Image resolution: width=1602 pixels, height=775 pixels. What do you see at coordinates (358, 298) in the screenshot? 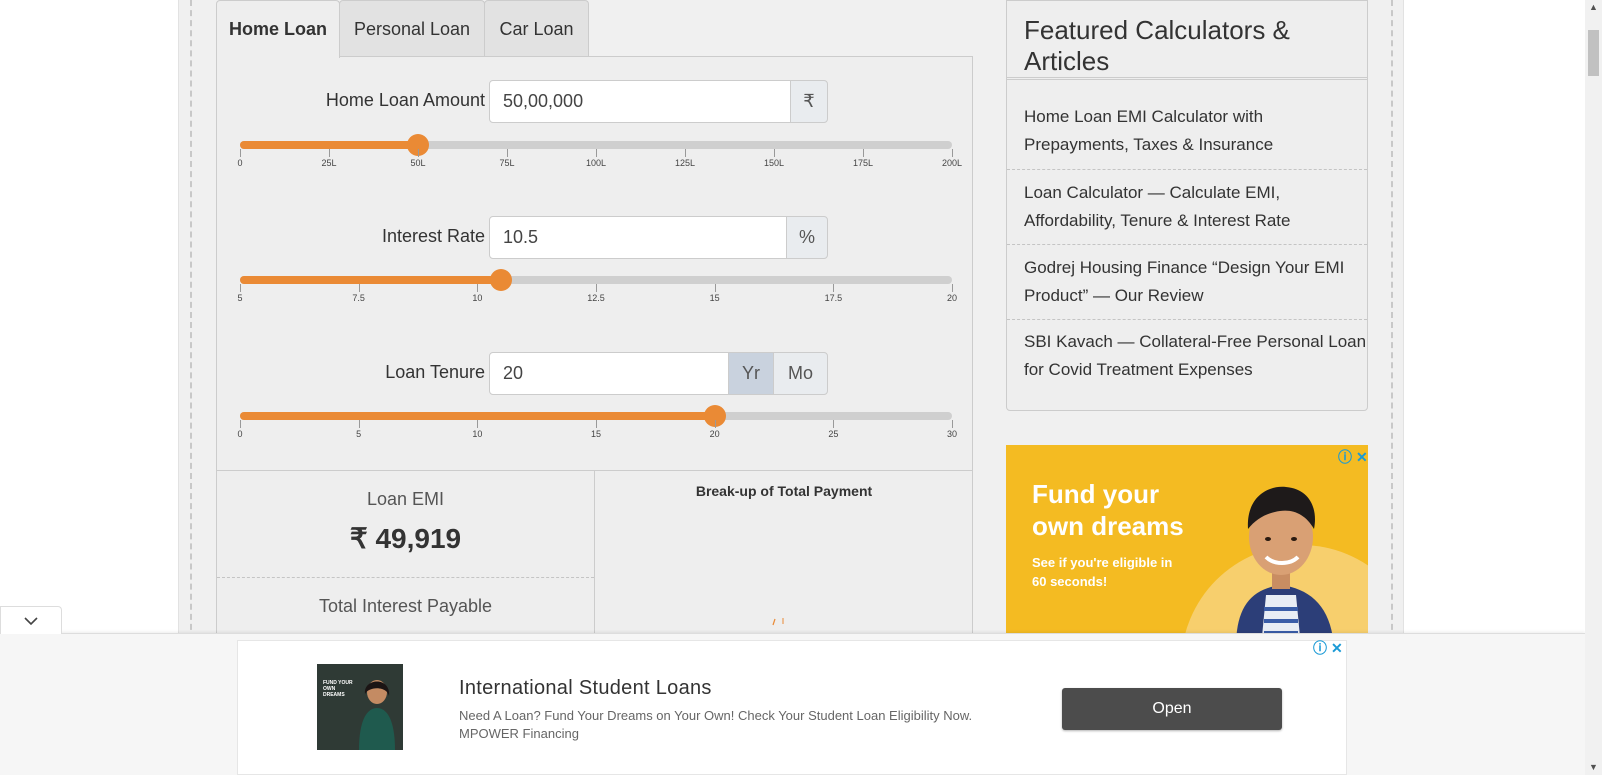
I see `slider-tick-label: 7.5` at bounding box center [358, 298].